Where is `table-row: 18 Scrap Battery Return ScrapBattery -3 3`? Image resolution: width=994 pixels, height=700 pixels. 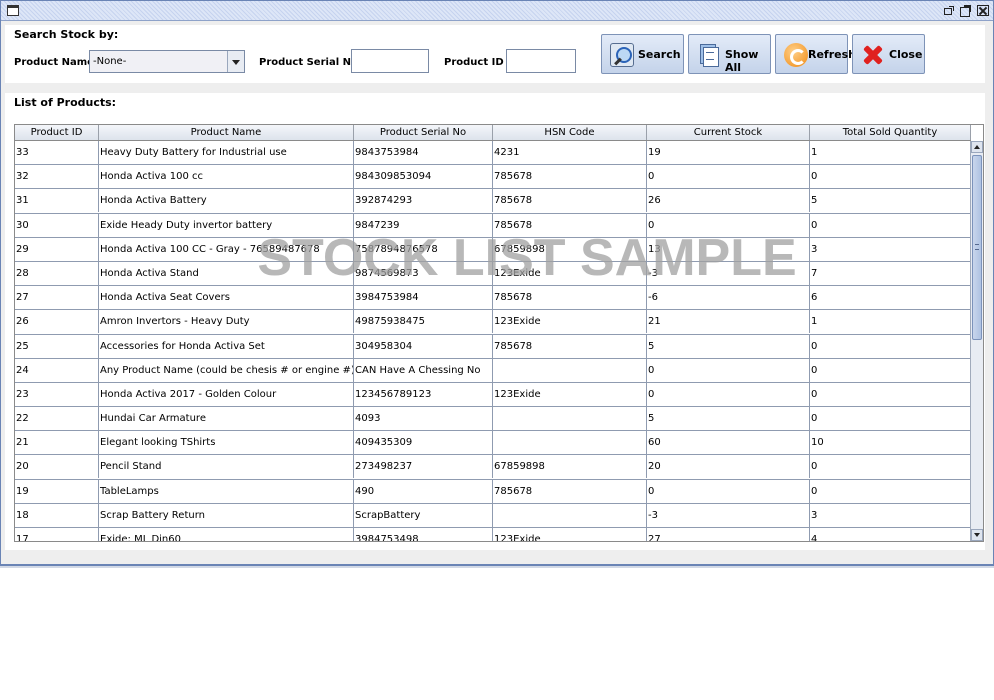
table-row: 18 Scrap Battery Return ScrapBattery -3 3 is located at coordinates (493, 515).